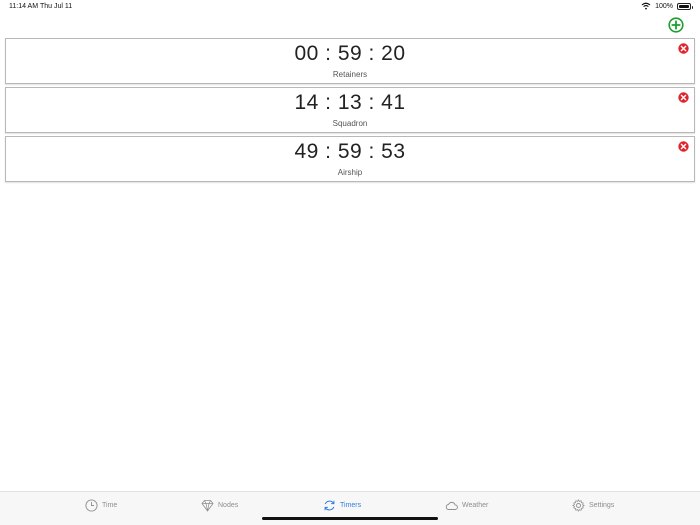 Image resolution: width=700 pixels, height=525 pixels. What do you see at coordinates (350, 6) in the screenshot?
I see `status-bar: 11:14 AM Thu Jul 11 100%` at bounding box center [350, 6].